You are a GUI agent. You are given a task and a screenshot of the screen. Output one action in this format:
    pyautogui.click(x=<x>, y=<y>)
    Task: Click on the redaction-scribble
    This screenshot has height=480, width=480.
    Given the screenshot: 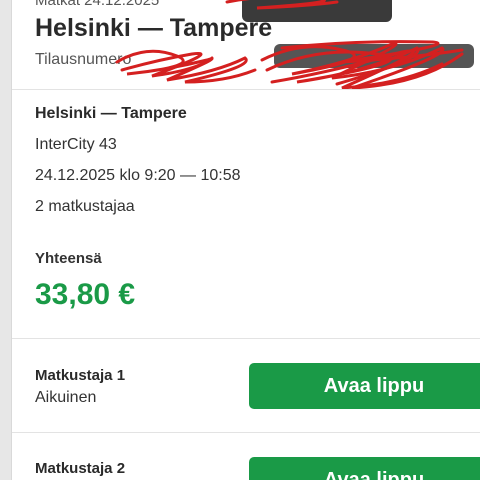 What is the action you would take?
    pyautogui.click(x=289, y=45)
    